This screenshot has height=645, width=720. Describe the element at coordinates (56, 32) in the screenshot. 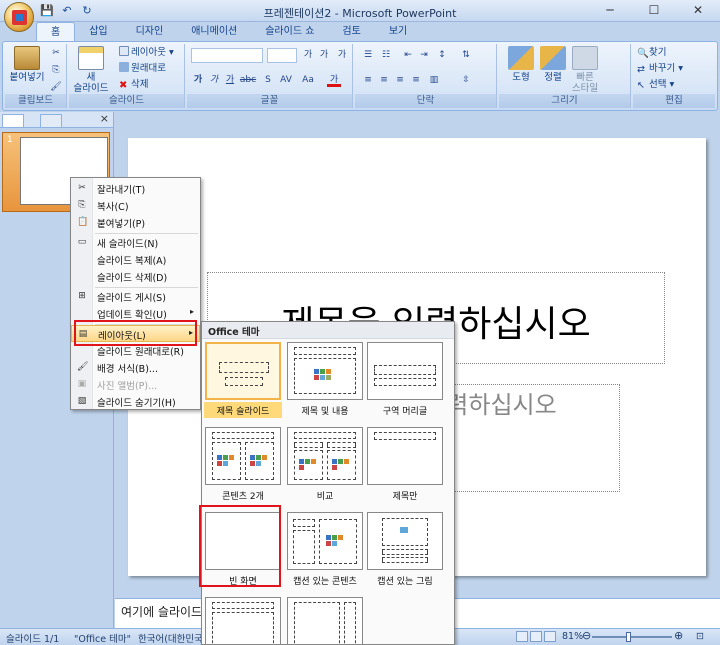

I see `tab-home: 홈` at that location.